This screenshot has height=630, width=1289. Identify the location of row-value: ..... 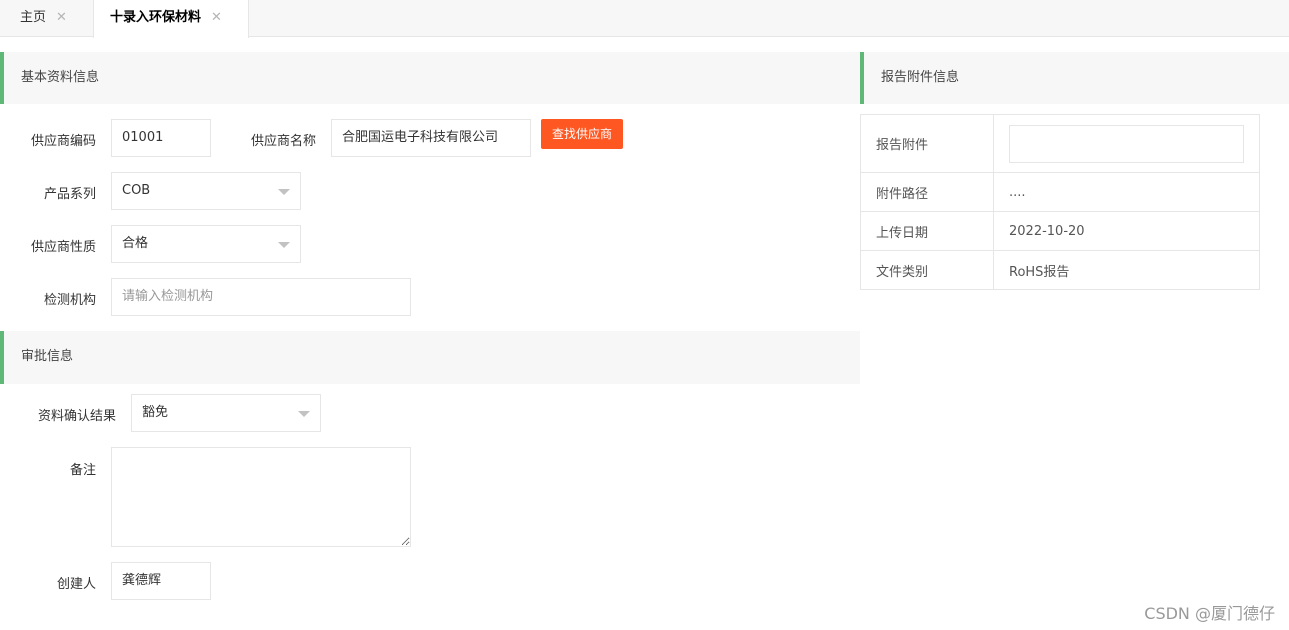
(1126, 192).